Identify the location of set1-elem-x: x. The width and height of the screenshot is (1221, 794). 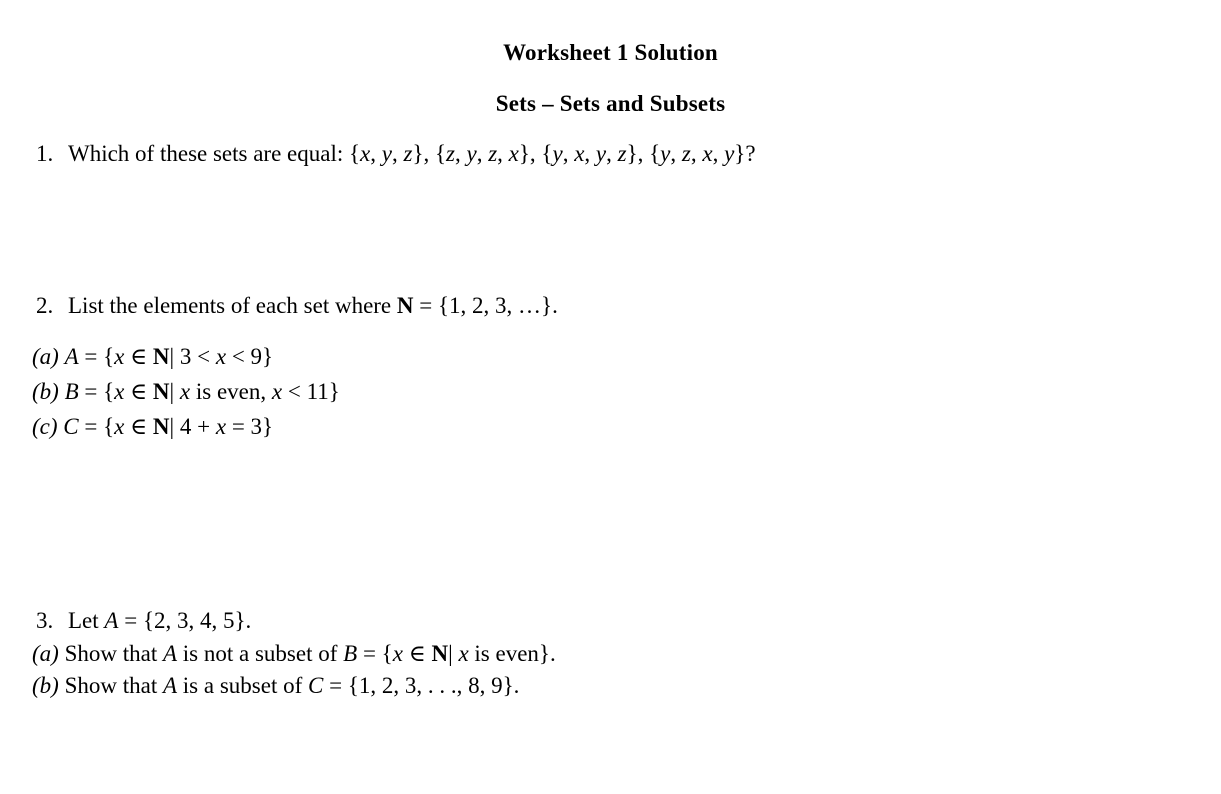
(365, 153).